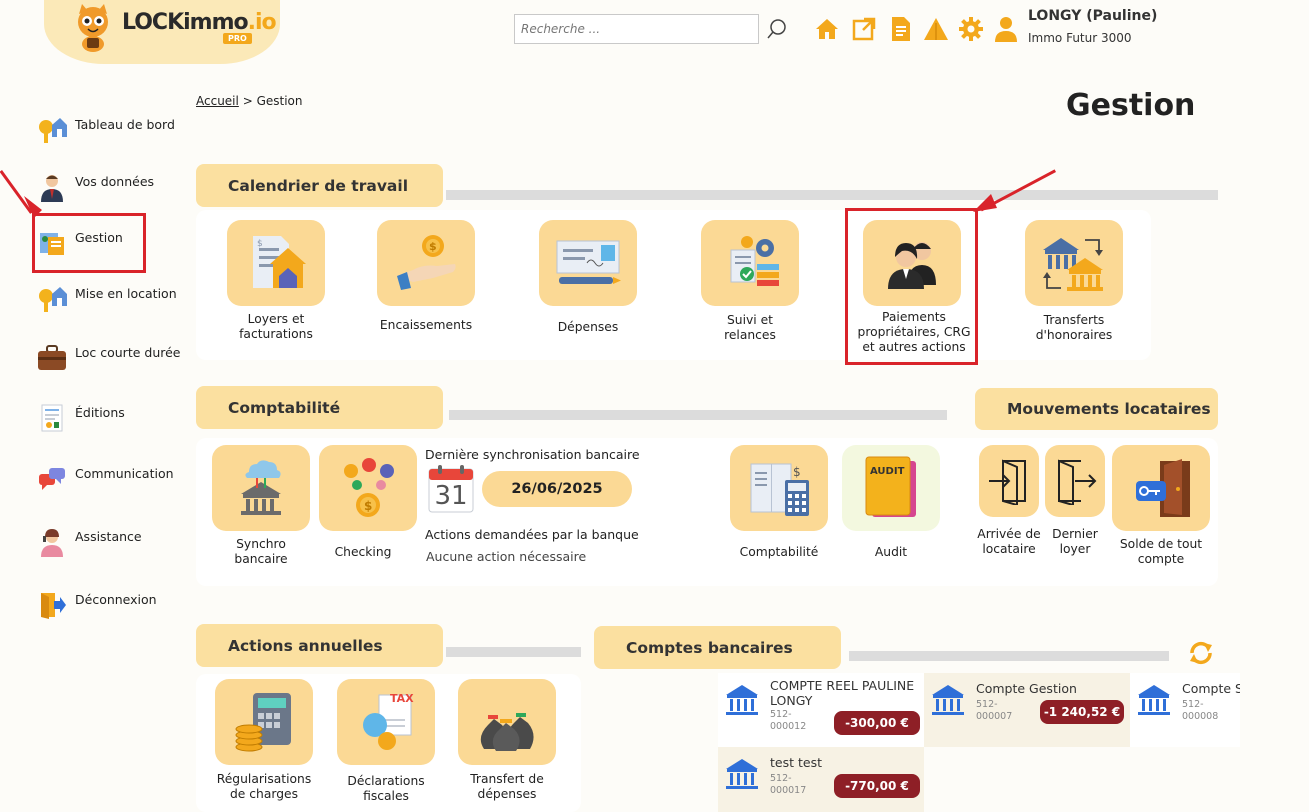 Image resolution: width=1309 pixels, height=812 pixels. I want to click on account-number: 000008, so click(1200, 716).